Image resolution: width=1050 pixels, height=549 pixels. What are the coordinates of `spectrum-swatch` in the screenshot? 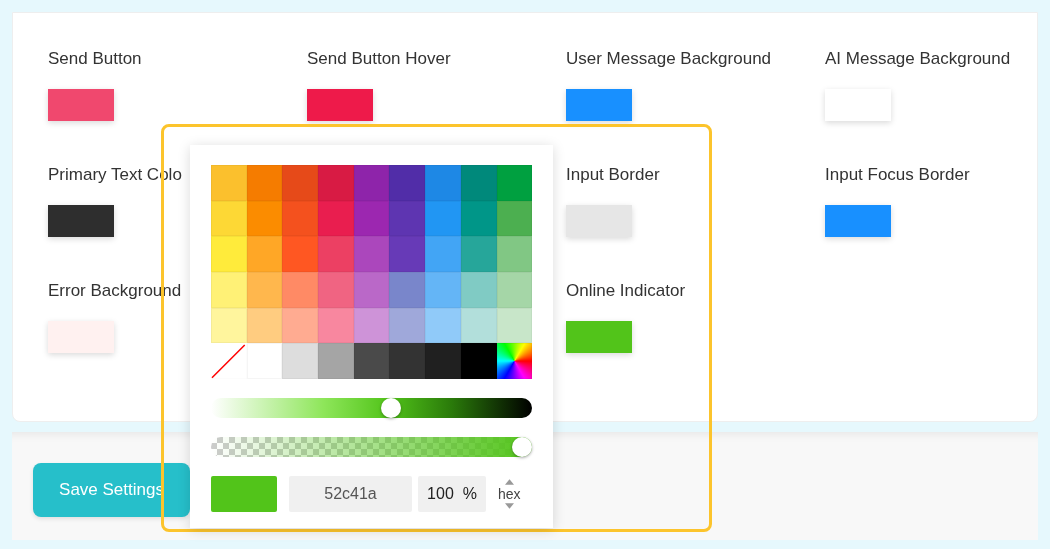 It's located at (514, 361).